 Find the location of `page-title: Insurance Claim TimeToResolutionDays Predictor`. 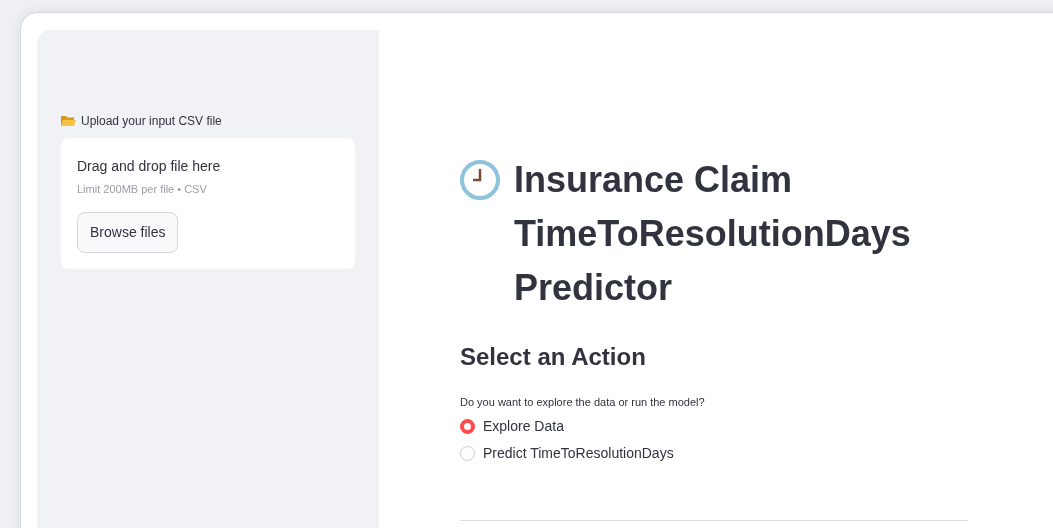

page-title: Insurance Claim TimeToResolutionDays Predictor is located at coordinates (713, 234).